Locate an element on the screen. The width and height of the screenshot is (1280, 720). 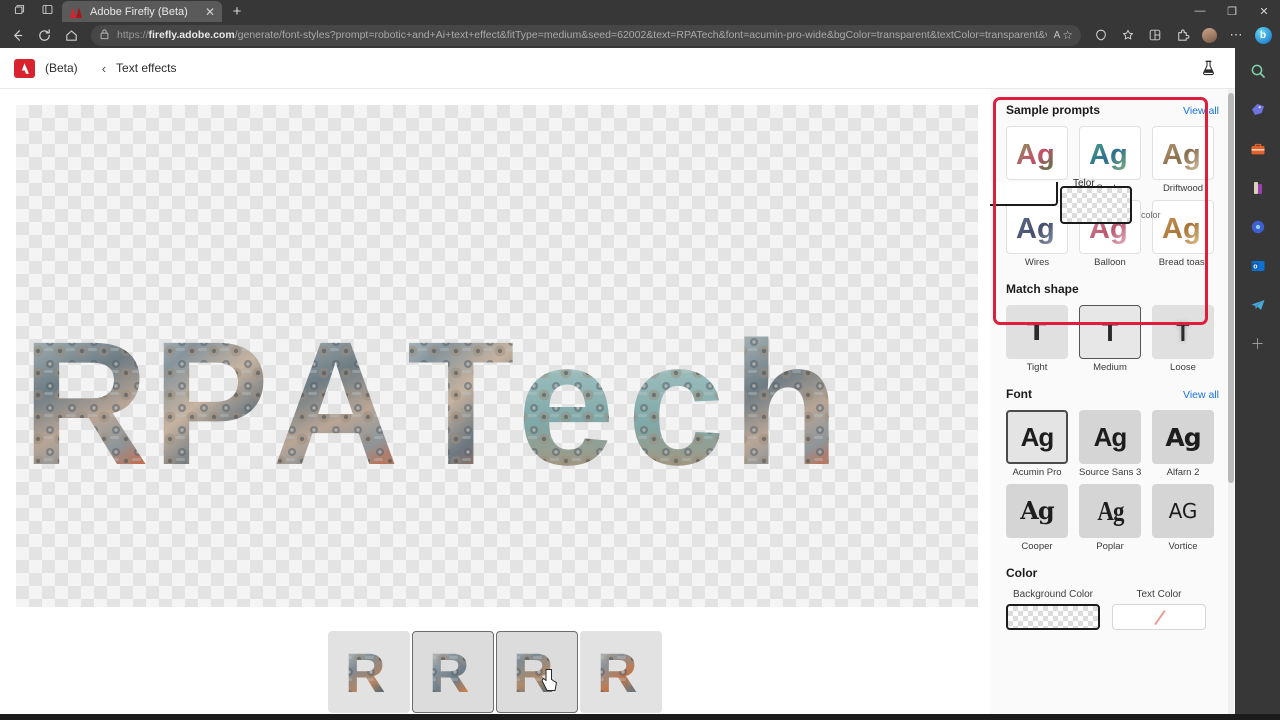
color-header: Color is located at coordinates (1112, 573).